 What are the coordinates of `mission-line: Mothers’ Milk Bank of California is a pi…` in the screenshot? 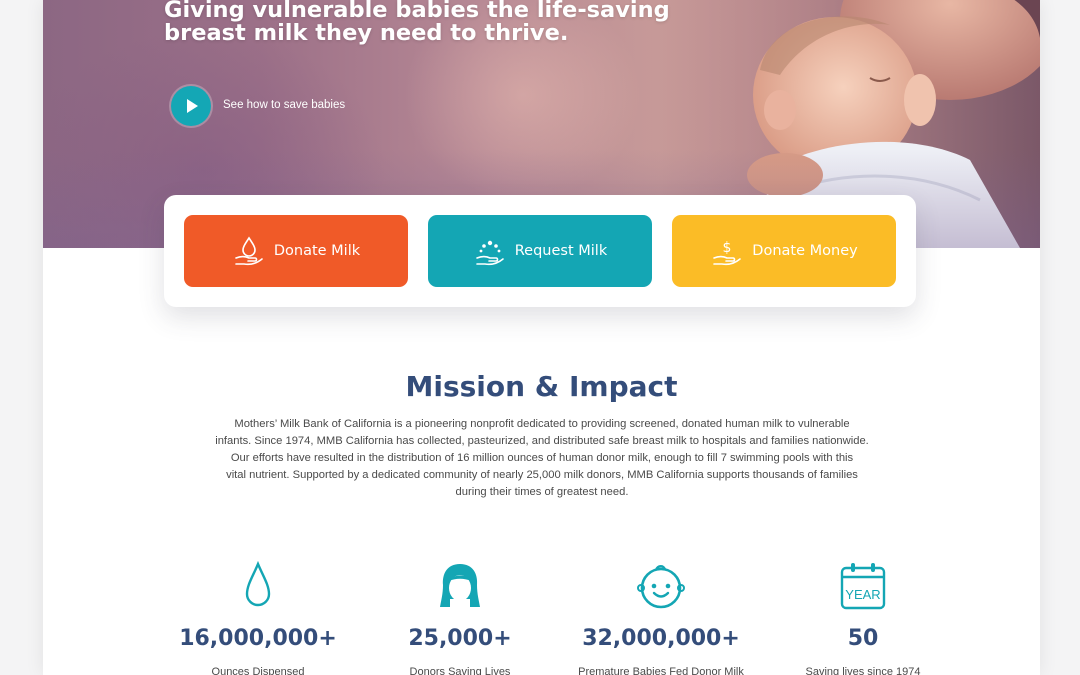 It's located at (542, 424).